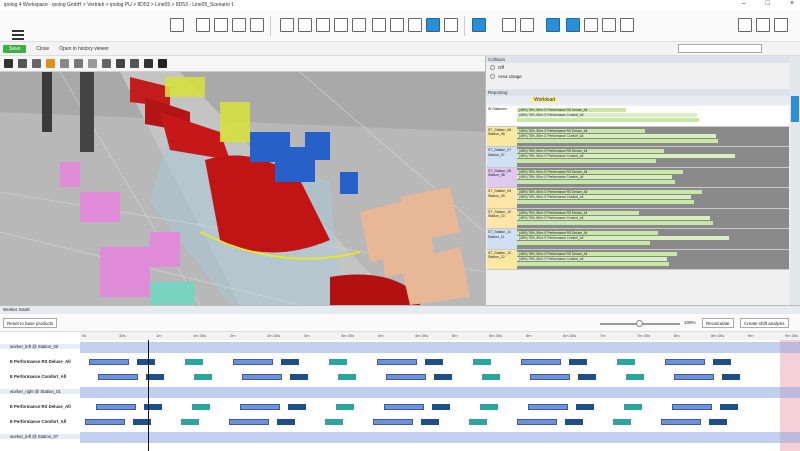 Image resolution: width=800 pixels, height=451 pixels. Describe the element at coordinates (64, 63) in the screenshot. I see `rack-icon` at that location.